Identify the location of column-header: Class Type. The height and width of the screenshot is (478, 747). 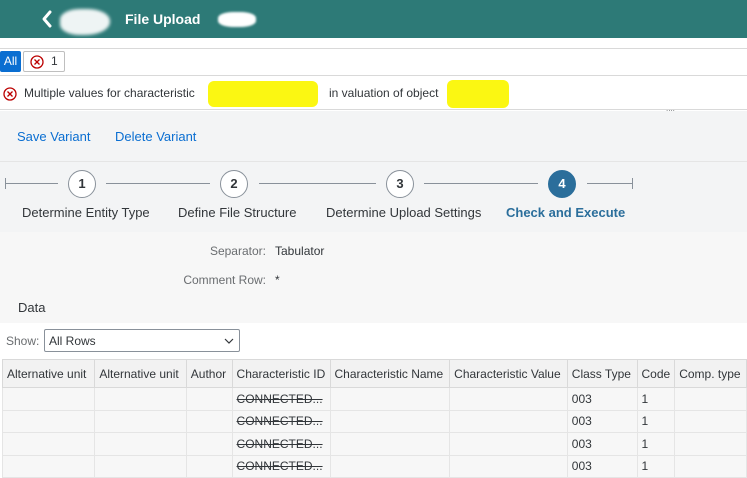
(602, 373).